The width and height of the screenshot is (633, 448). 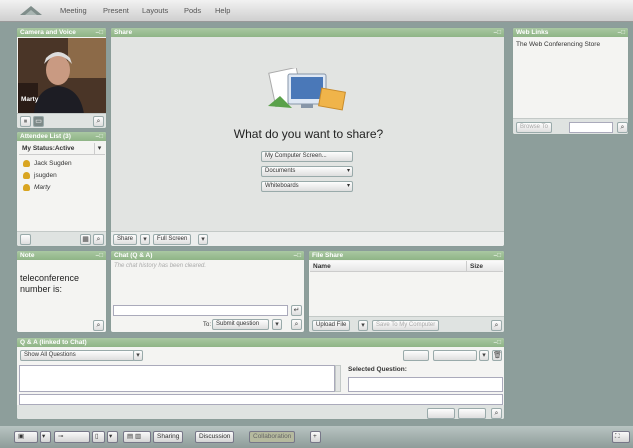 I want to click on chat-history-message: The chat history has been cleared., so click(x=160, y=266).